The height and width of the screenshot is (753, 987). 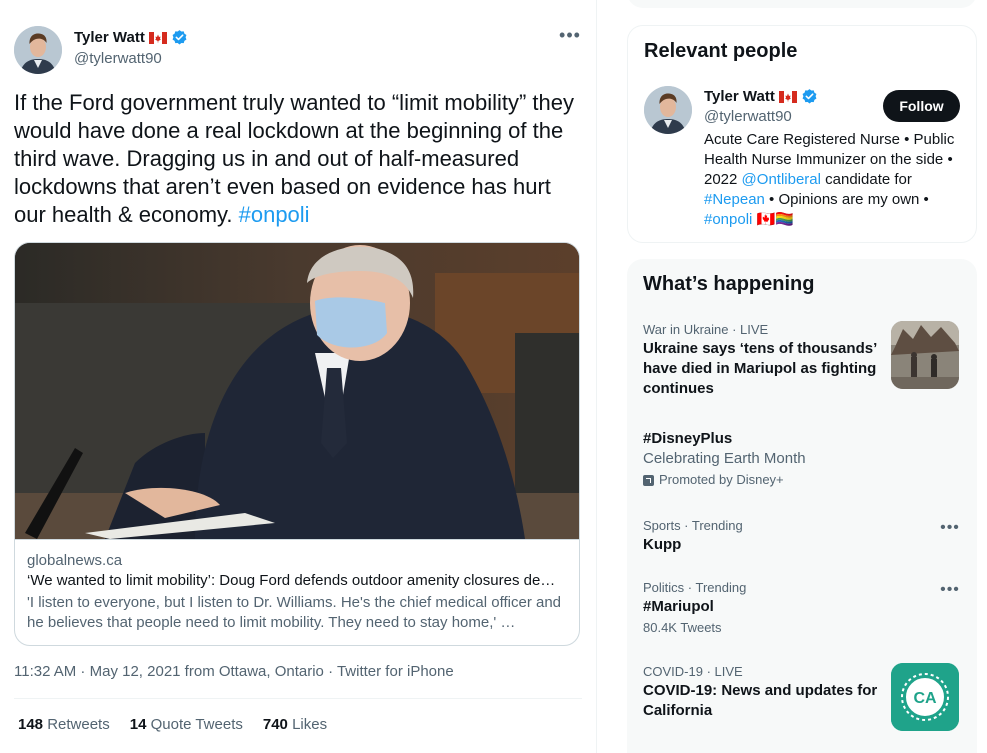 I want to click on retweets-label: Retweets, so click(x=76, y=724).